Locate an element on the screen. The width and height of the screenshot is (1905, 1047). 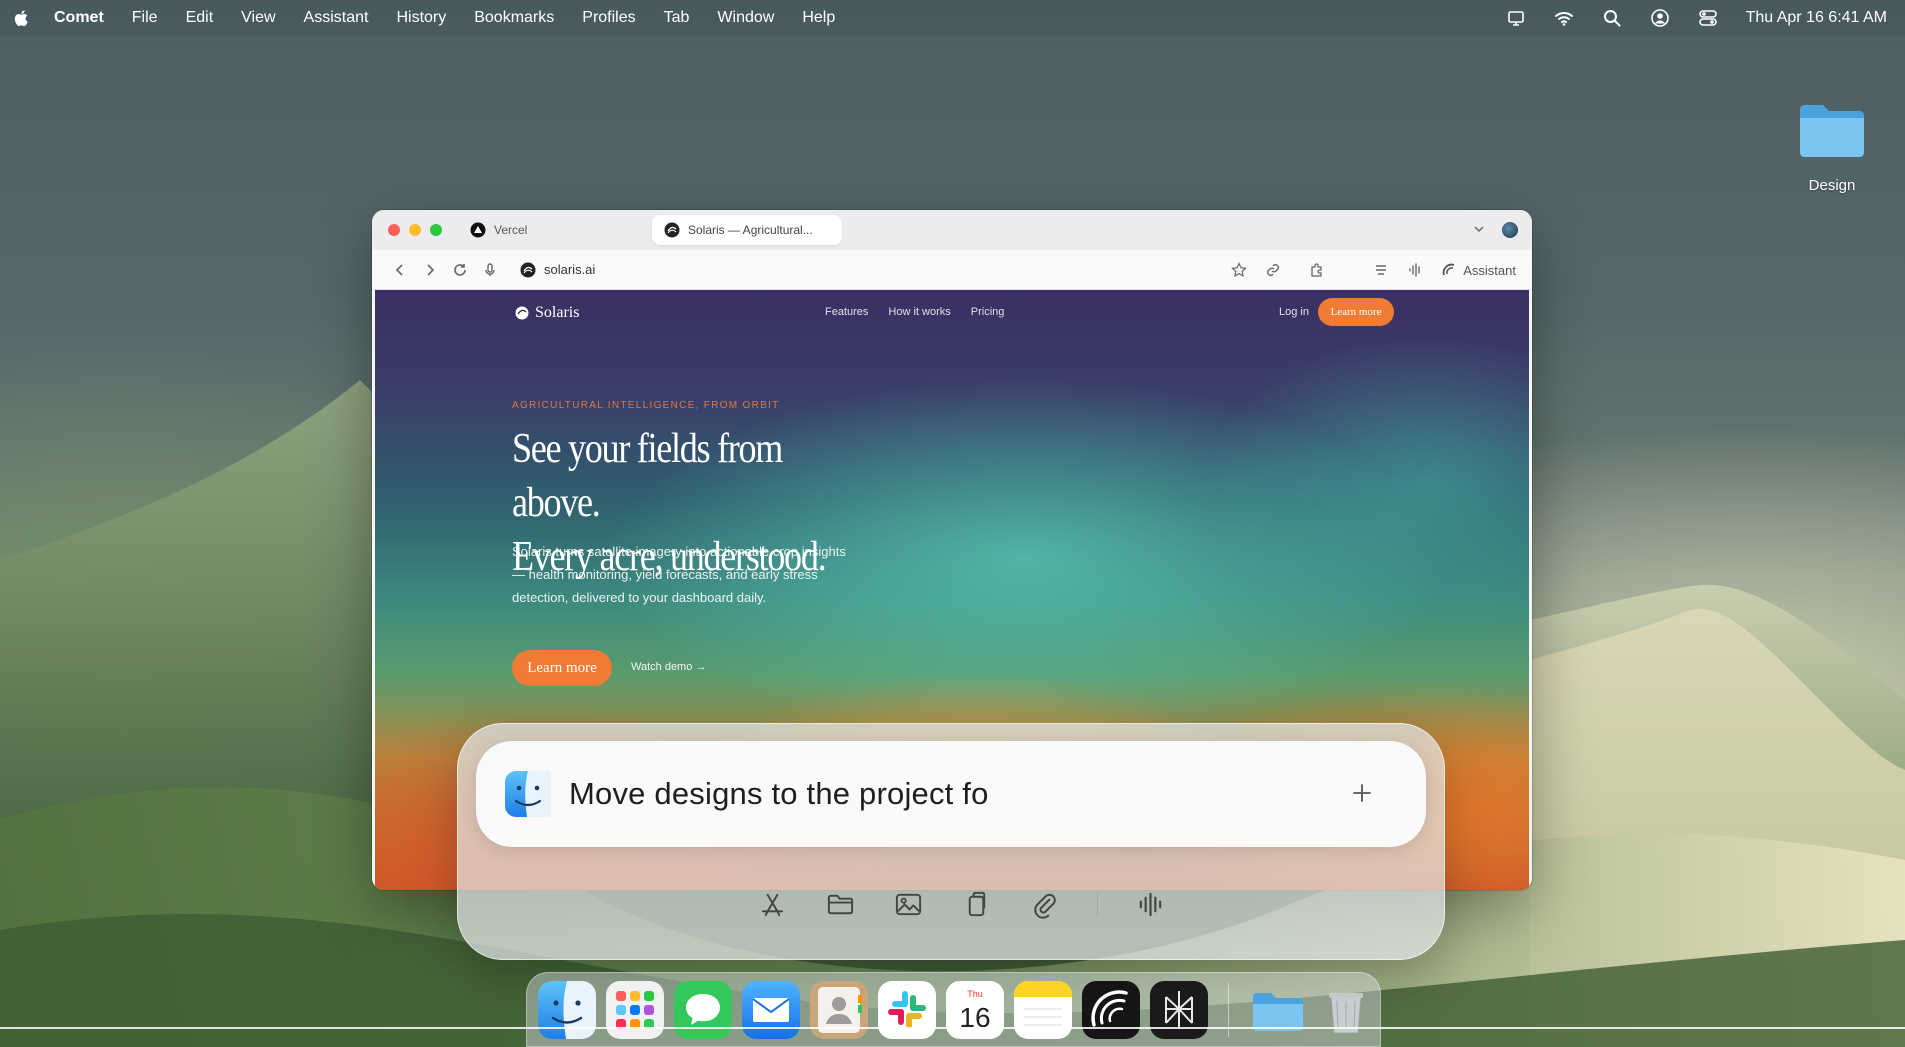
minimize-window-button is located at coordinates (415, 230).